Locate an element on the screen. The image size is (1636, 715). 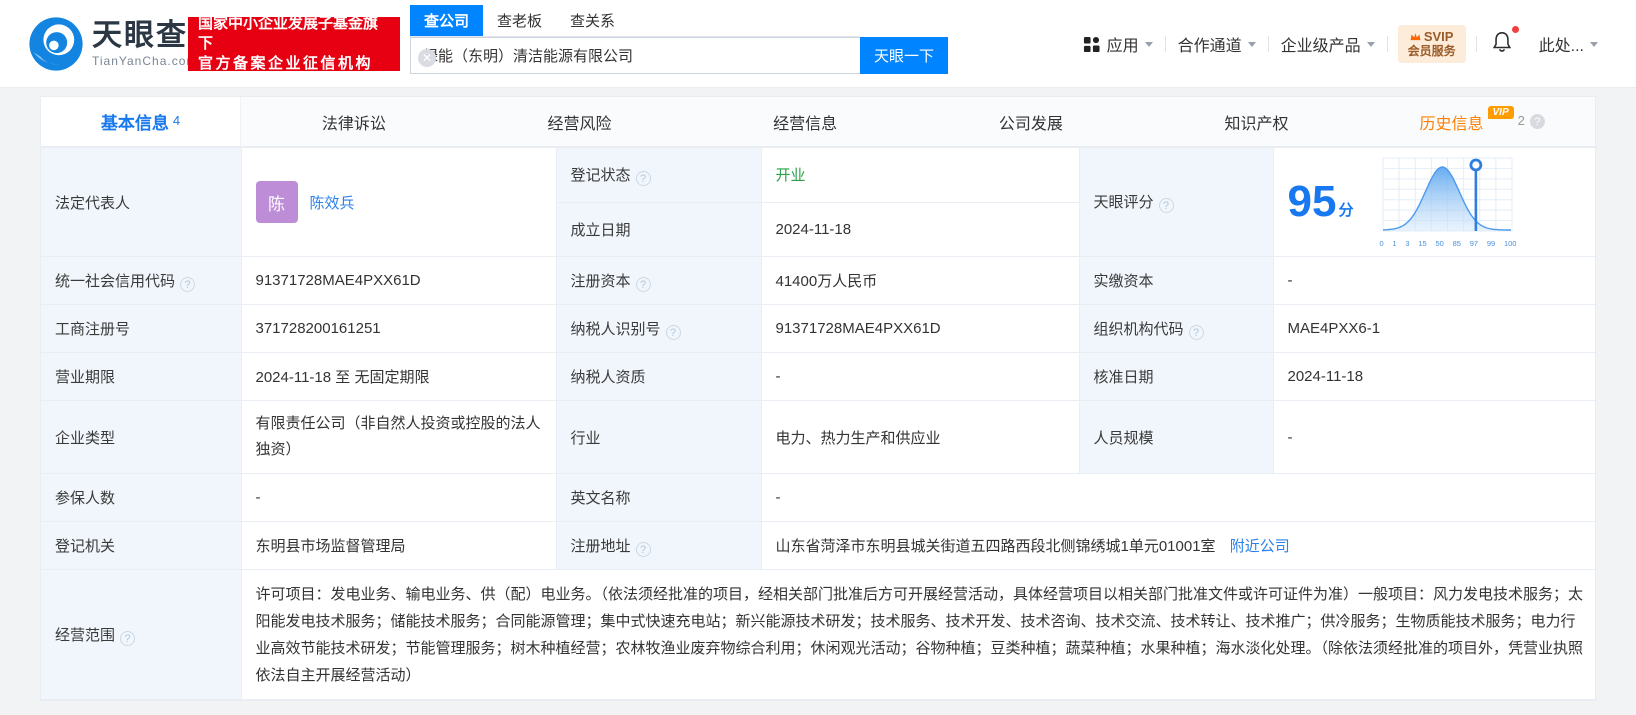
search-tab-boss: 查老板 is located at coordinates (519, 20).